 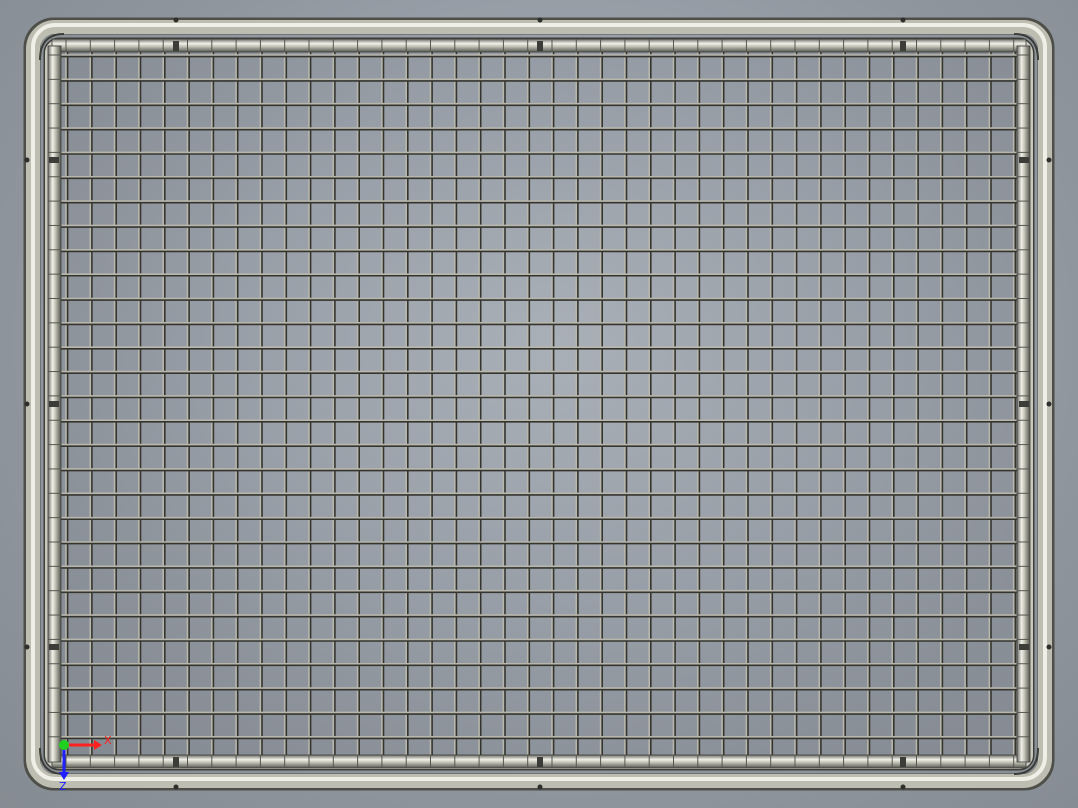 I want to click on triad-z-label: Z, so click(x=63, y=786).